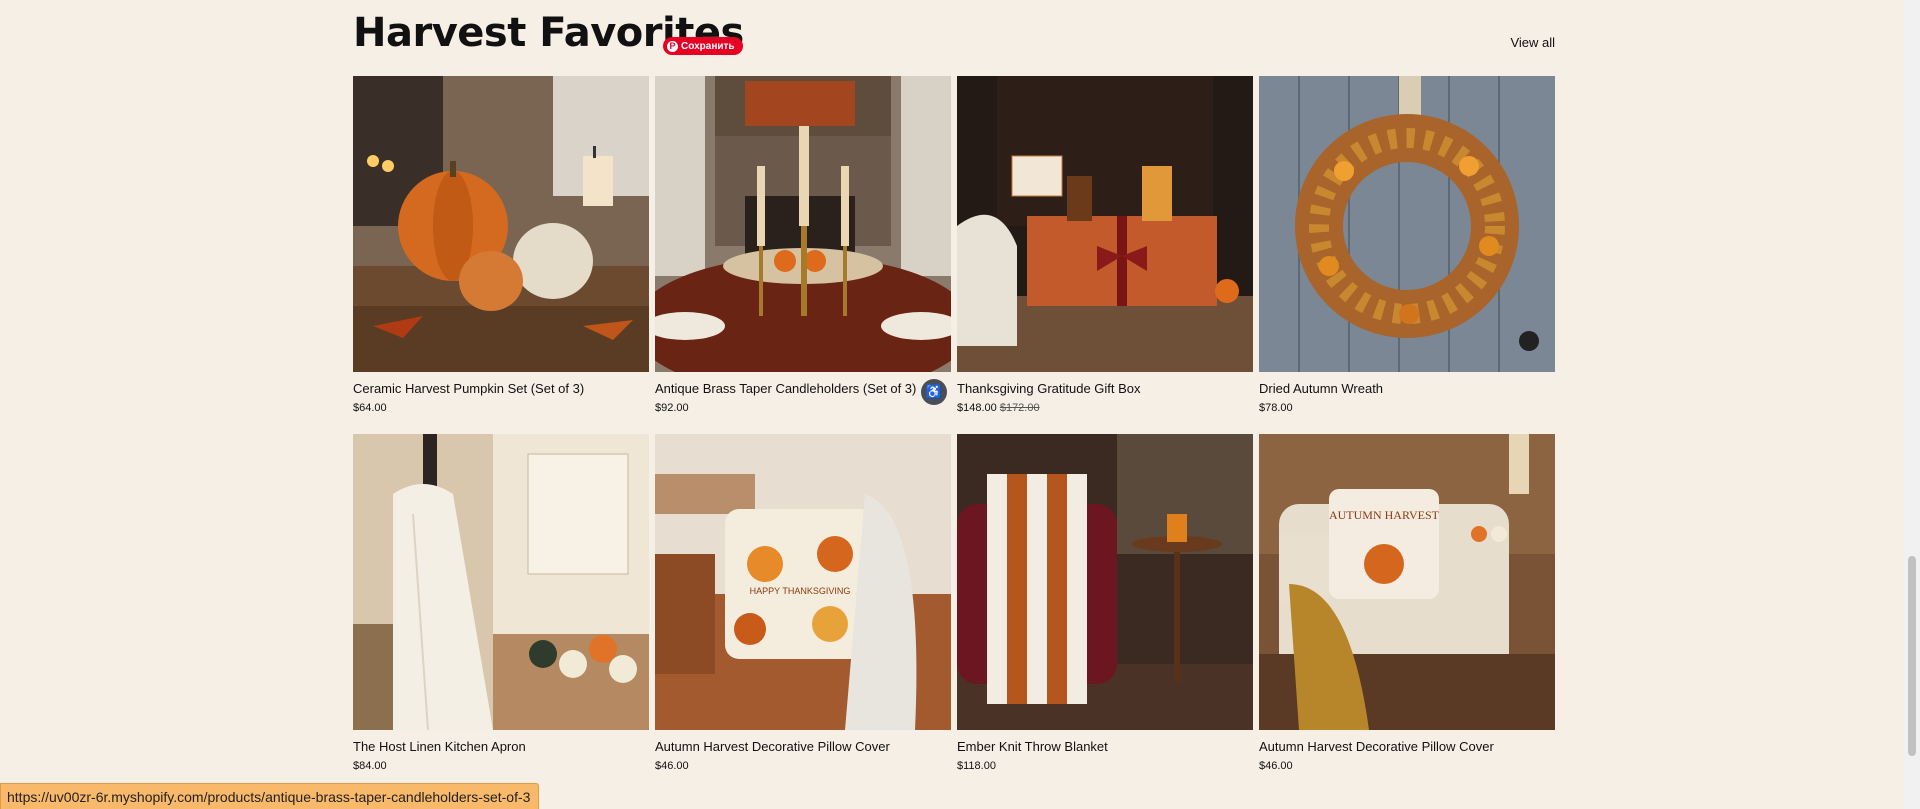 Image resolution: width=1920 pixels, height=809 pixels. I want to click on price: $148.00, so click(977, 408).